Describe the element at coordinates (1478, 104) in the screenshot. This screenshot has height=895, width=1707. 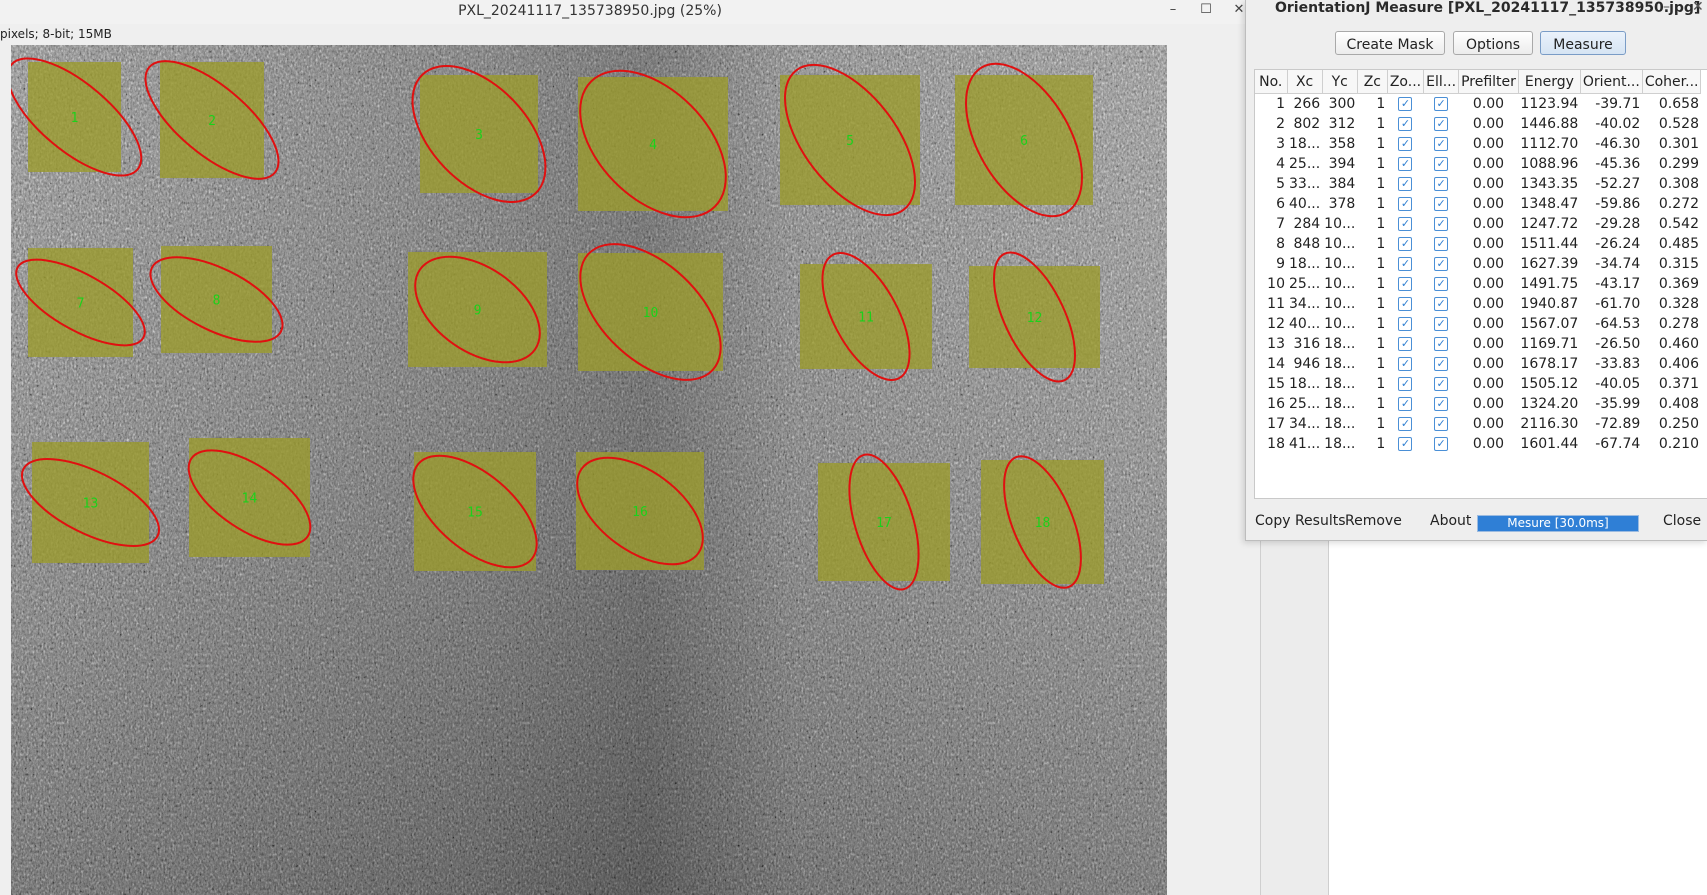
I see `table-row: 1 266 300 1 ✓ ✓ 0.00 1123.94 -39.71 0.658` at that location.